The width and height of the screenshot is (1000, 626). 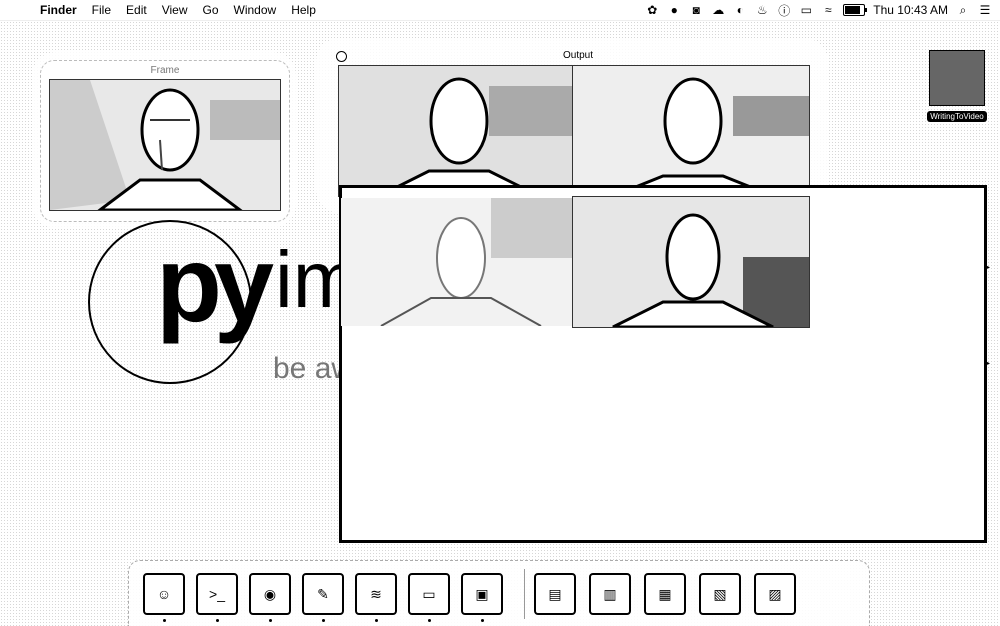 I want to click on frame-video, so click(x=165, y=145).